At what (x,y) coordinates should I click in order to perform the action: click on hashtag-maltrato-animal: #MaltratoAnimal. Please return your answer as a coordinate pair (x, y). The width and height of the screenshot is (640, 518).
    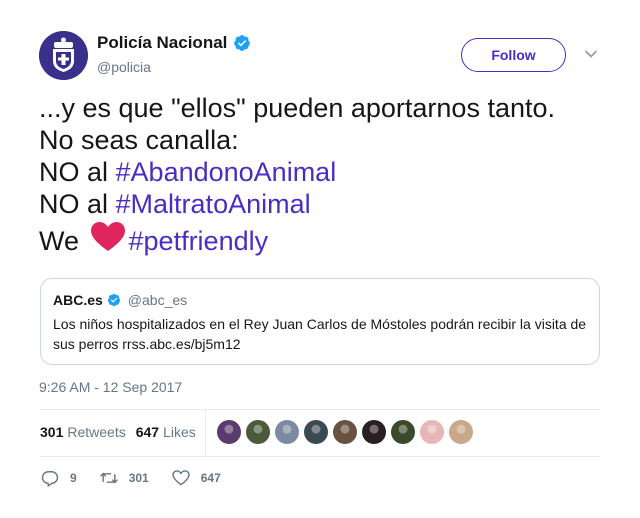
    Looking at the image, I should click on (213, 204).